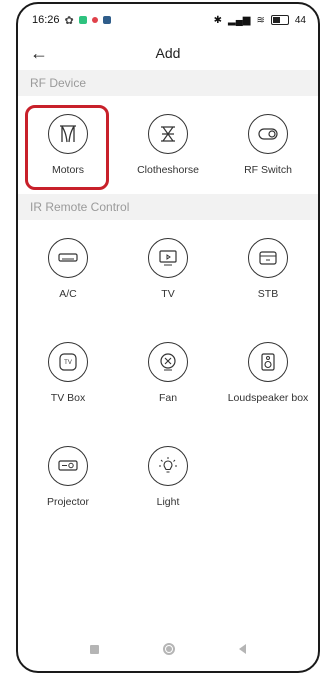  Describe the element at coordinates (82, 20) in the screenshot. I see `app-green-icon` at that location.